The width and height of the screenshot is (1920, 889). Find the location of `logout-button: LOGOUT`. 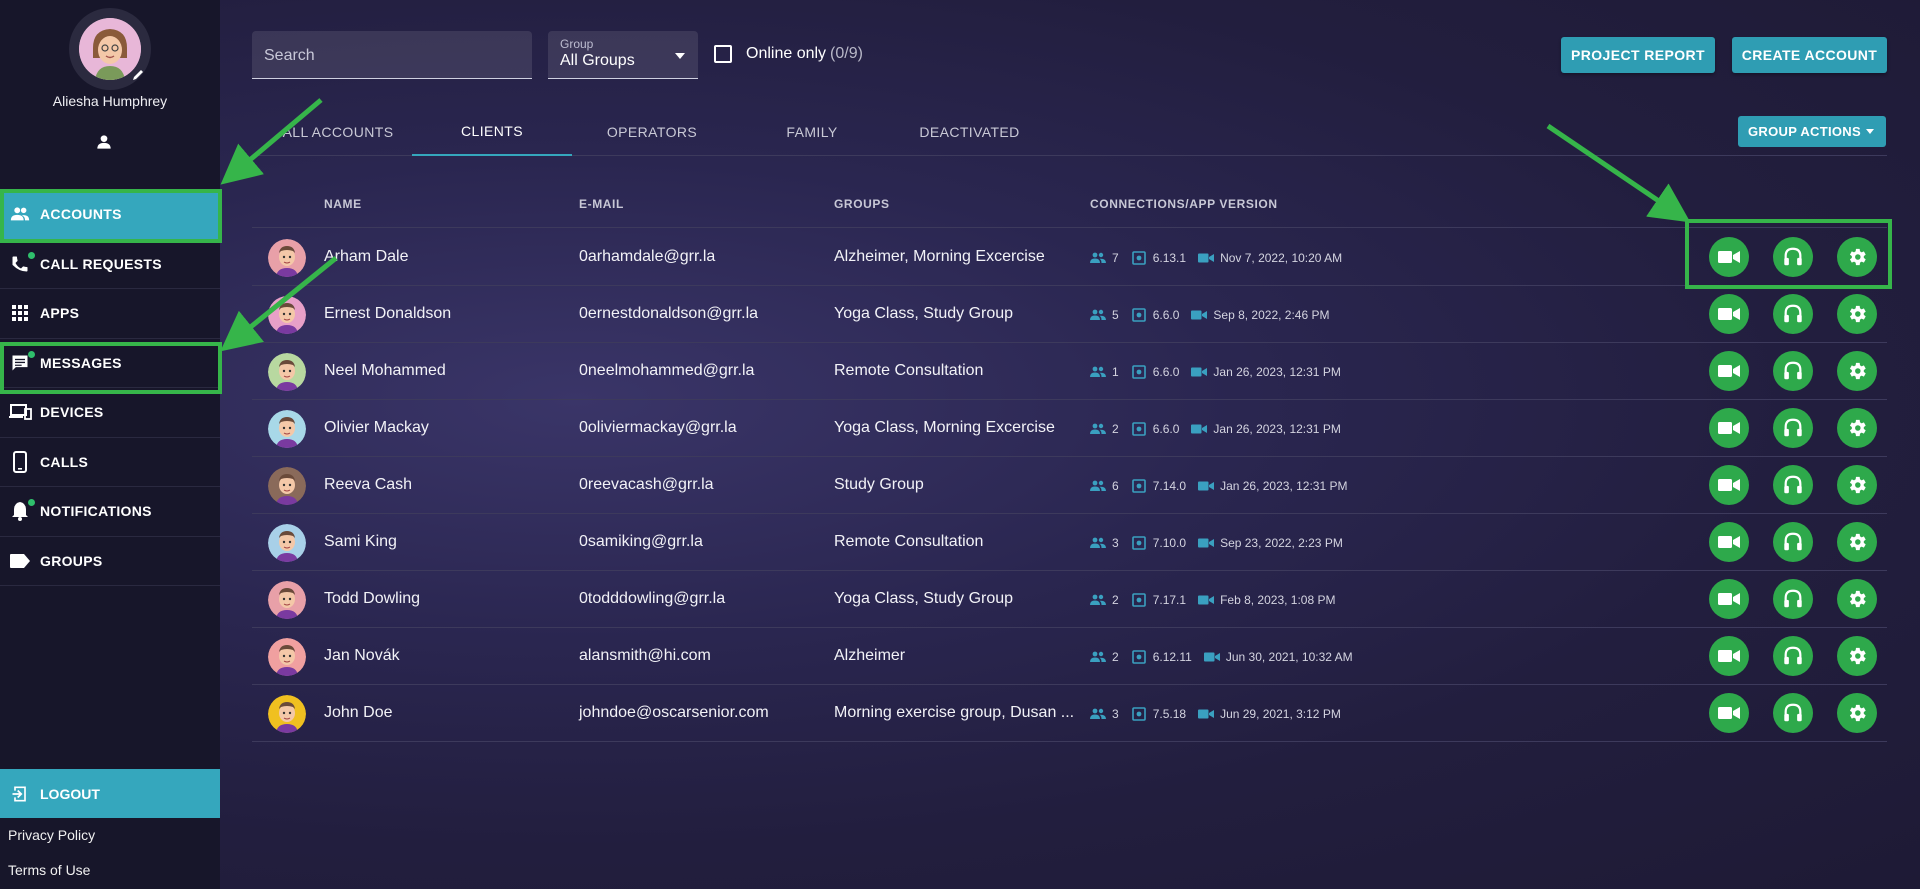

logout-button: LOGOUT is located at coordinates (110, 793).